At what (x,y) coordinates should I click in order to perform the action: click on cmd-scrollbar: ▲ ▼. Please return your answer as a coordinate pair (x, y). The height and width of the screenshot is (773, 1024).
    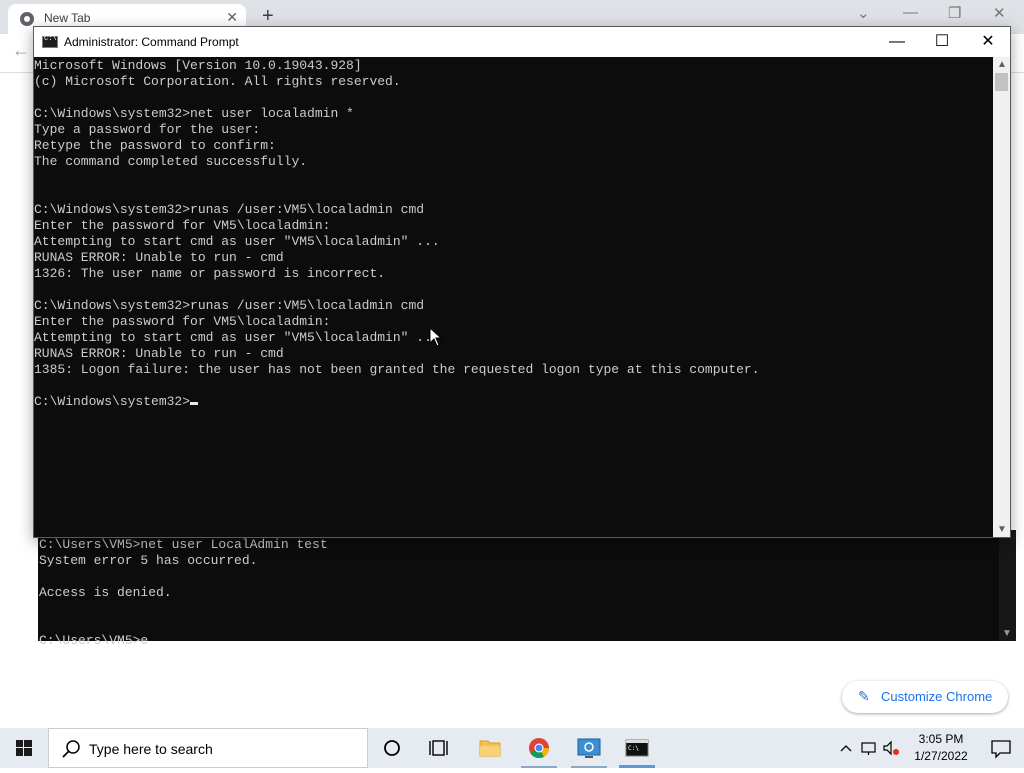
    Looking at the image, I should click on (1001, 297).